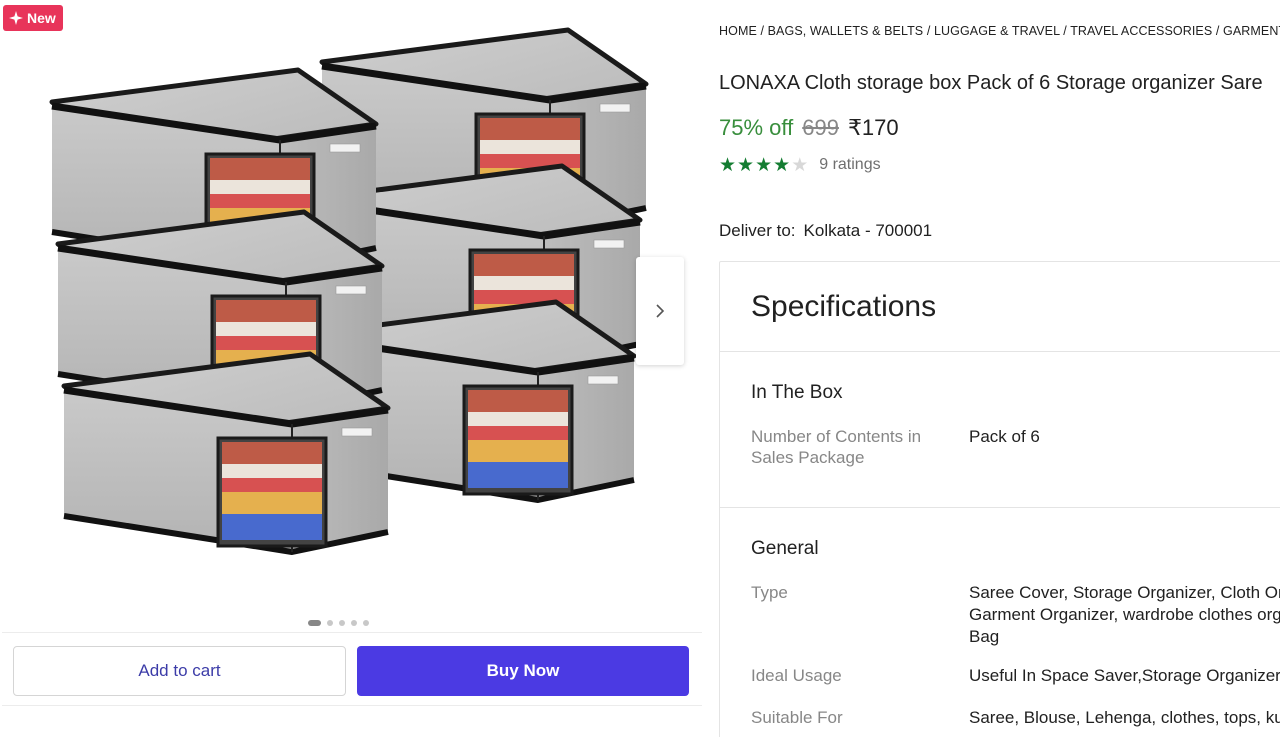 The width and height of the screenshot is (1280, 737). What do you see at coordinates (338, 623) in the screenshot?
I see `image-carousel-dots` at bounding box center [338, 623].